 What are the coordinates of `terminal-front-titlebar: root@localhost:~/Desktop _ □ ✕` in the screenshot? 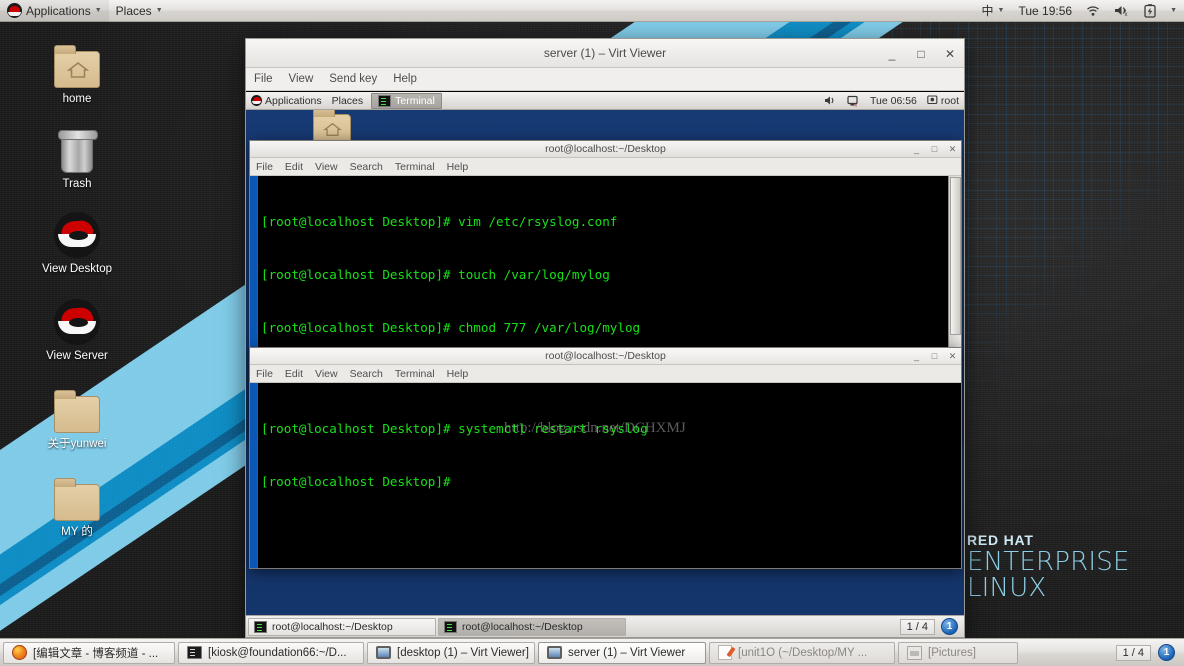 It's located at (605, 356).